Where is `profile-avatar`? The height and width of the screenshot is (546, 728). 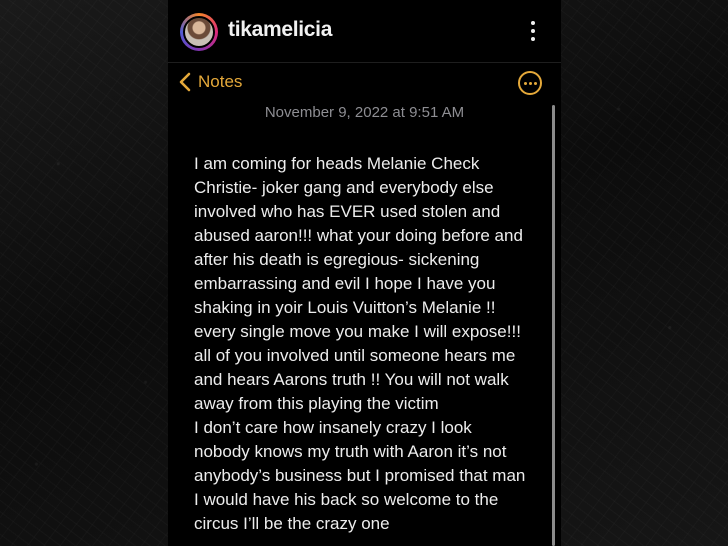
profile-avatar is located at coordinates (199, 32).